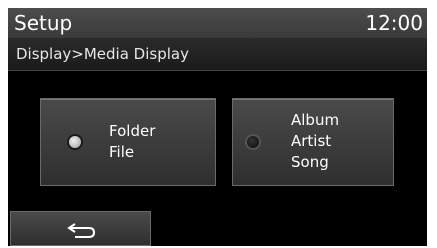  What do you see at coordinates (132, 142) in the screenshot?
I see `folder-file-option-label: Folder File` at bounding box center [132, 142].